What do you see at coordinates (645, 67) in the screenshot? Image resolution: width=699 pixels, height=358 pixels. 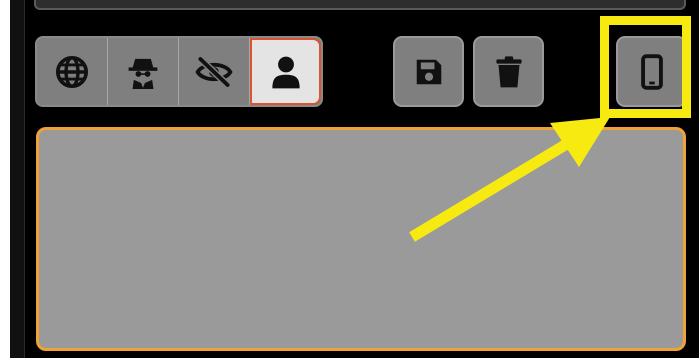 I see `annotation-highlight-box` at bounding box center [645, 67].